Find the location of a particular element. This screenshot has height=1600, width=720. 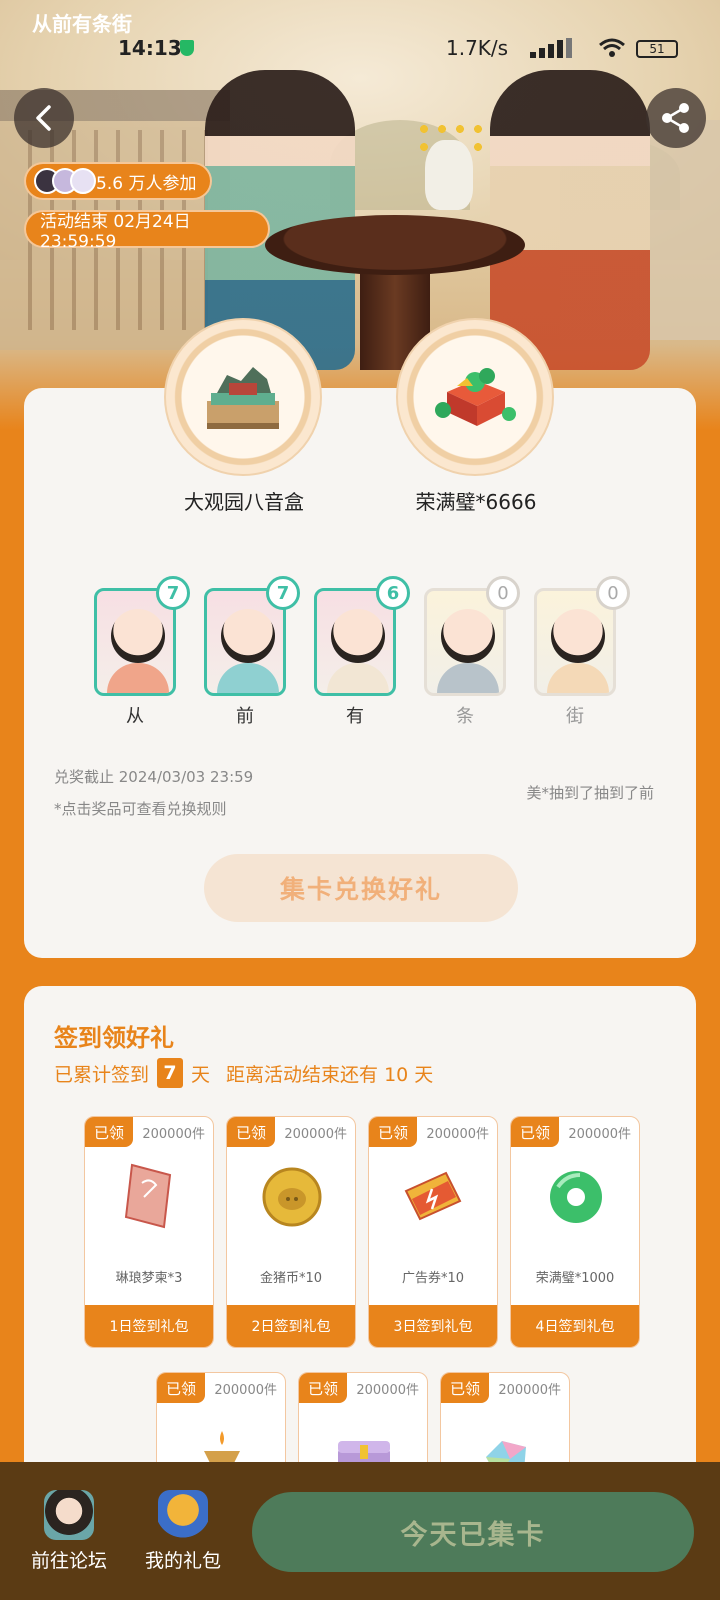

forum-nav: 前往论坛 is located at coordinates (69, 1531).